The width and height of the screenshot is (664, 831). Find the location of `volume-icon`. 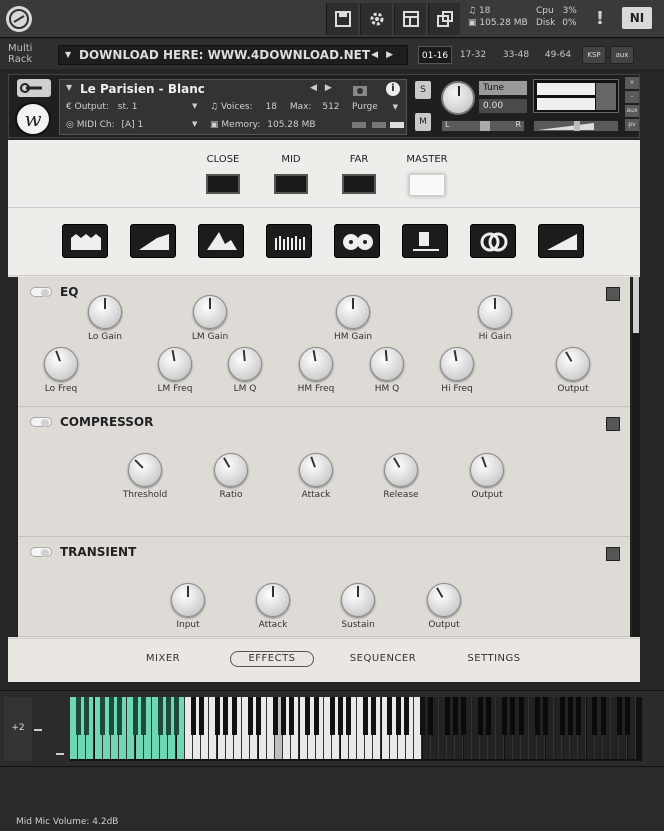

volume-icon is located at coordinates (561, 241).